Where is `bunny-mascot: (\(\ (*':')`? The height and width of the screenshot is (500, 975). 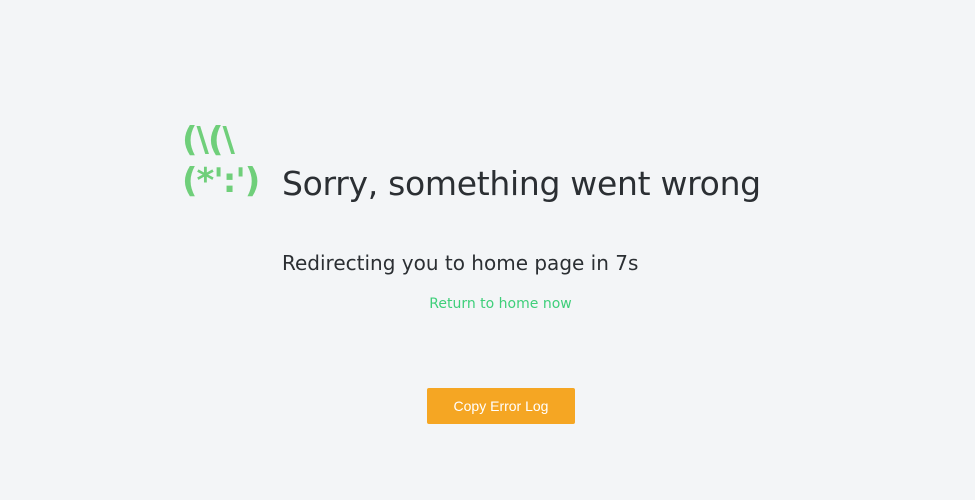 bunny-mascot: (\(\ (*':') is located at coordinates (221, 160).